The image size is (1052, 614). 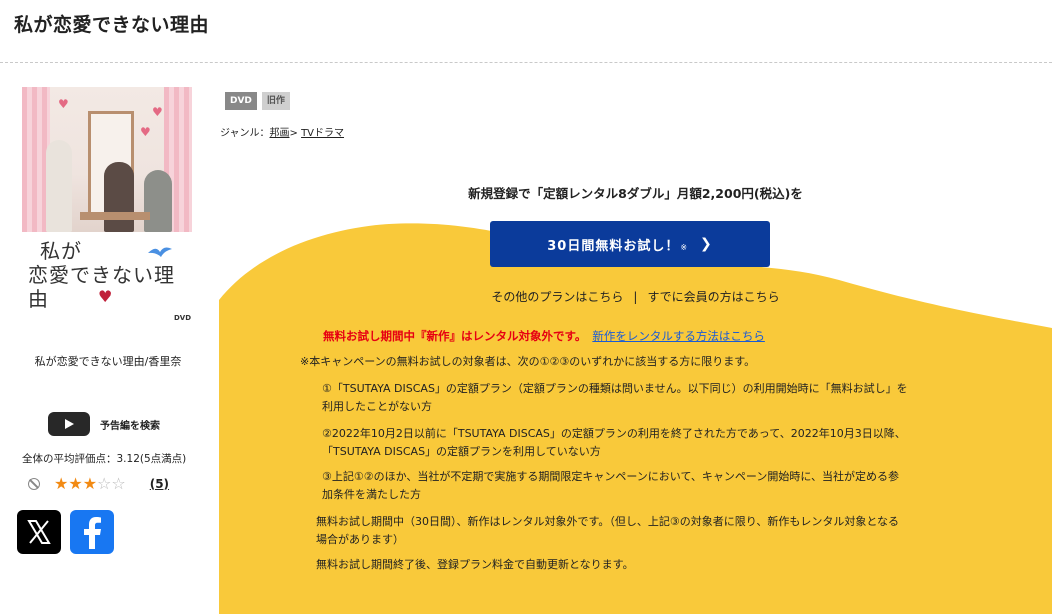 What do you see at coordinates (678, 336) in the screenshot?
I see `new-release-rental-link: 新作をレンタルする方法はこちら` at bounding box center [678, 336].